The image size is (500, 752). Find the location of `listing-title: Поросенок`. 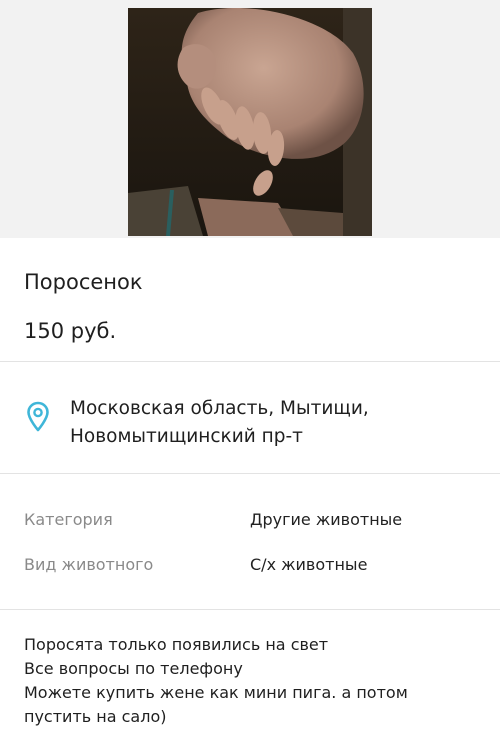

listing-title: Поросенок is located at coordinates (83, 282).